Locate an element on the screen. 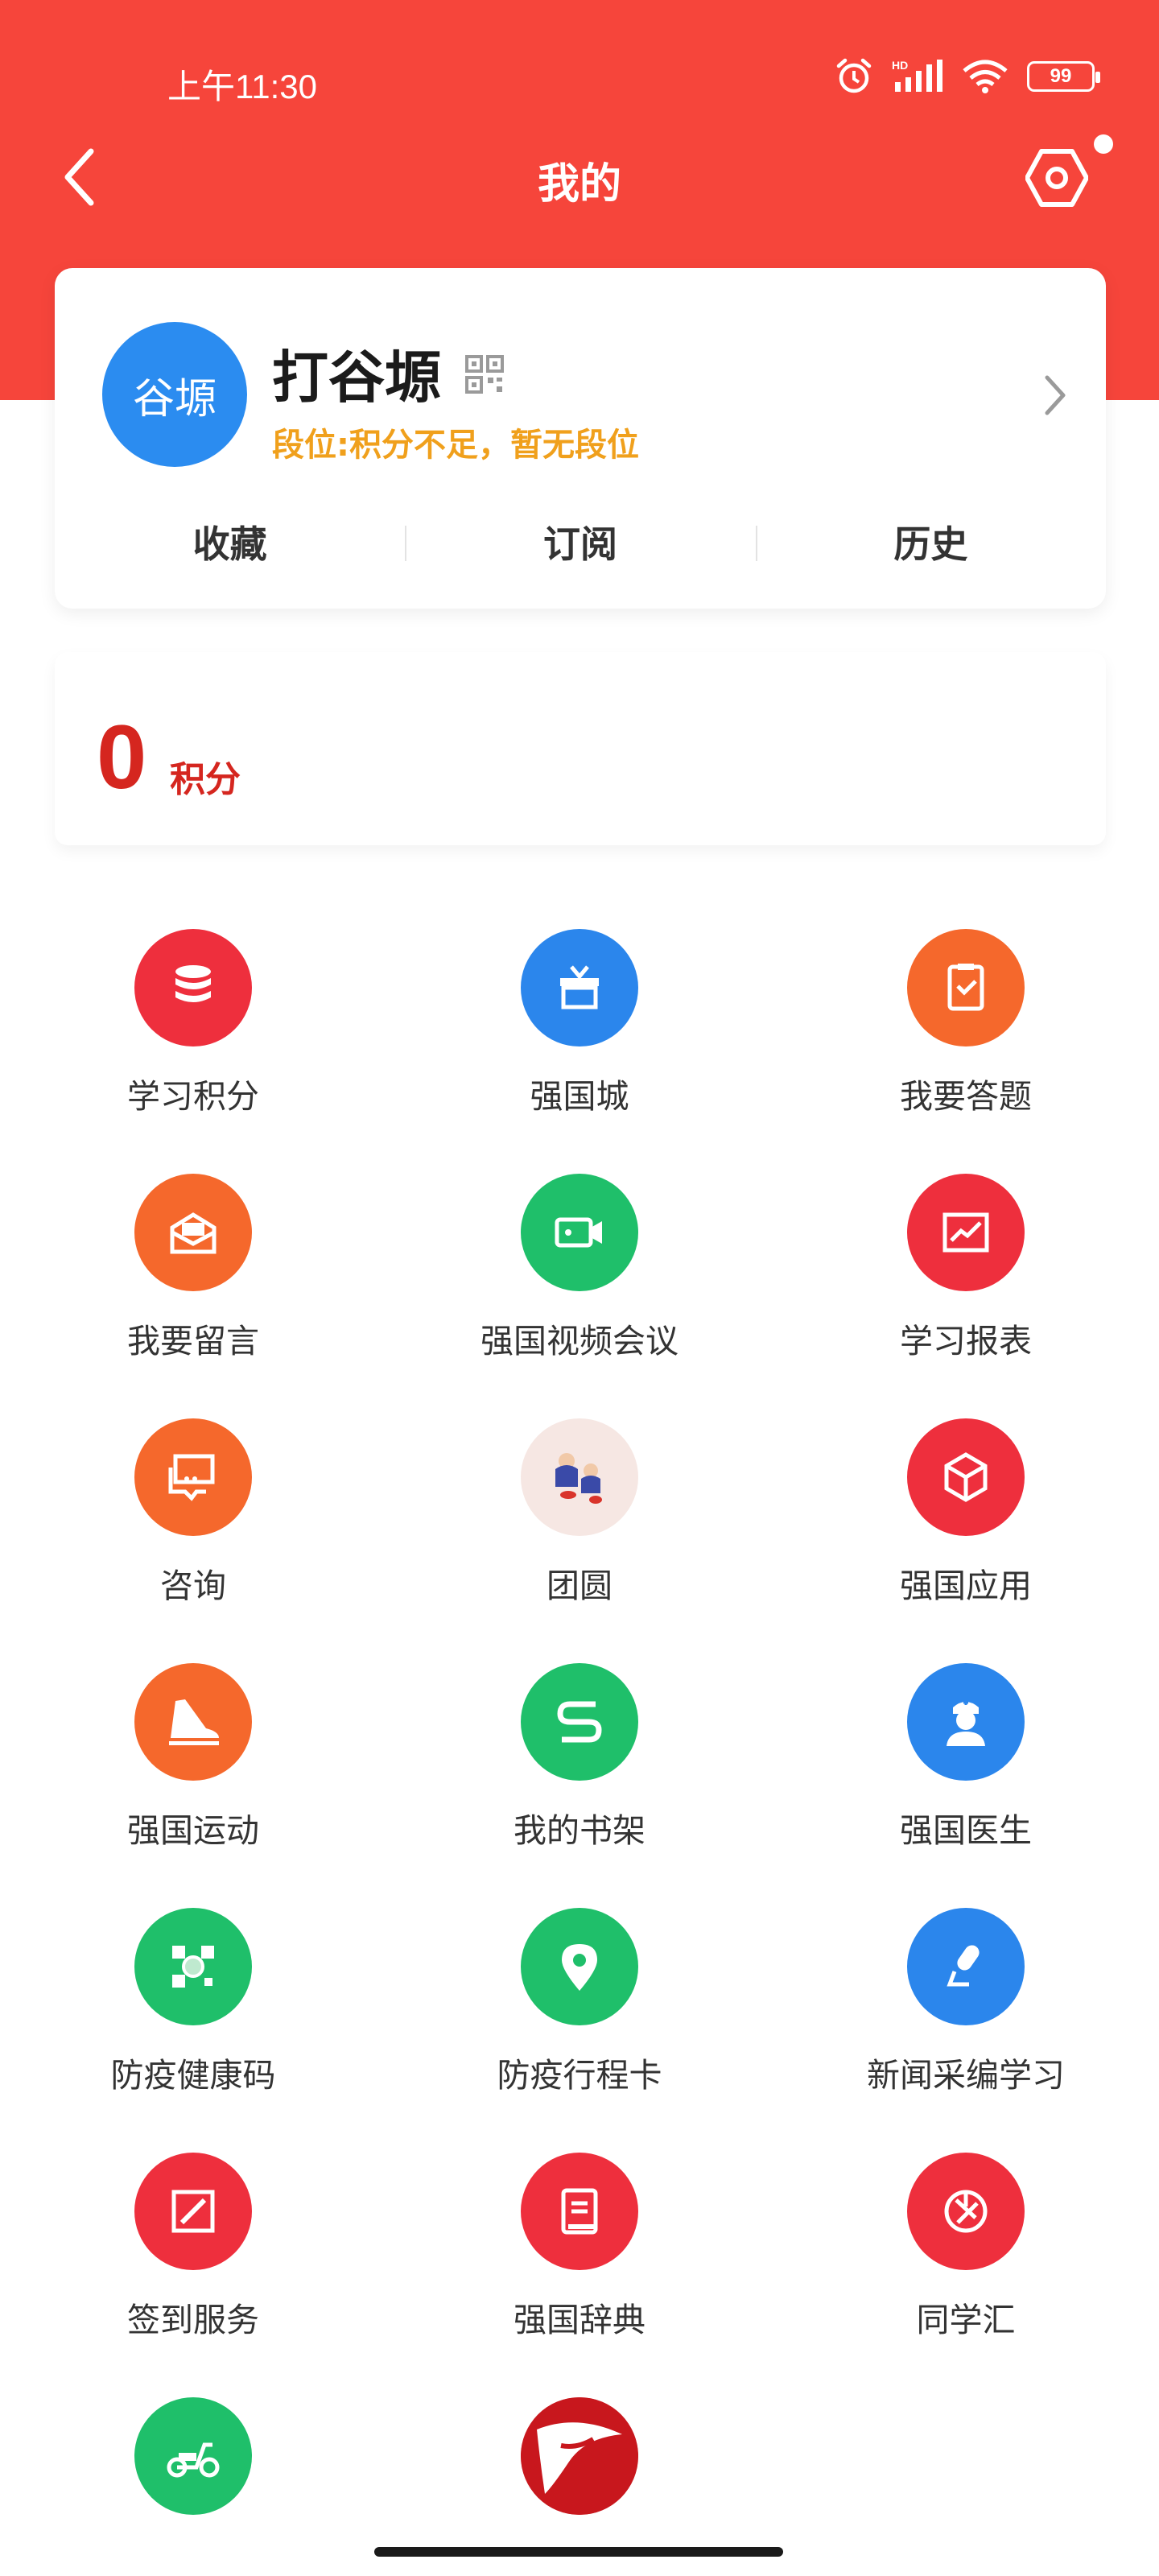 The height and width of the screenshot is (2576, 1159). signal-icon: HD is located at coordinates (917, 75).